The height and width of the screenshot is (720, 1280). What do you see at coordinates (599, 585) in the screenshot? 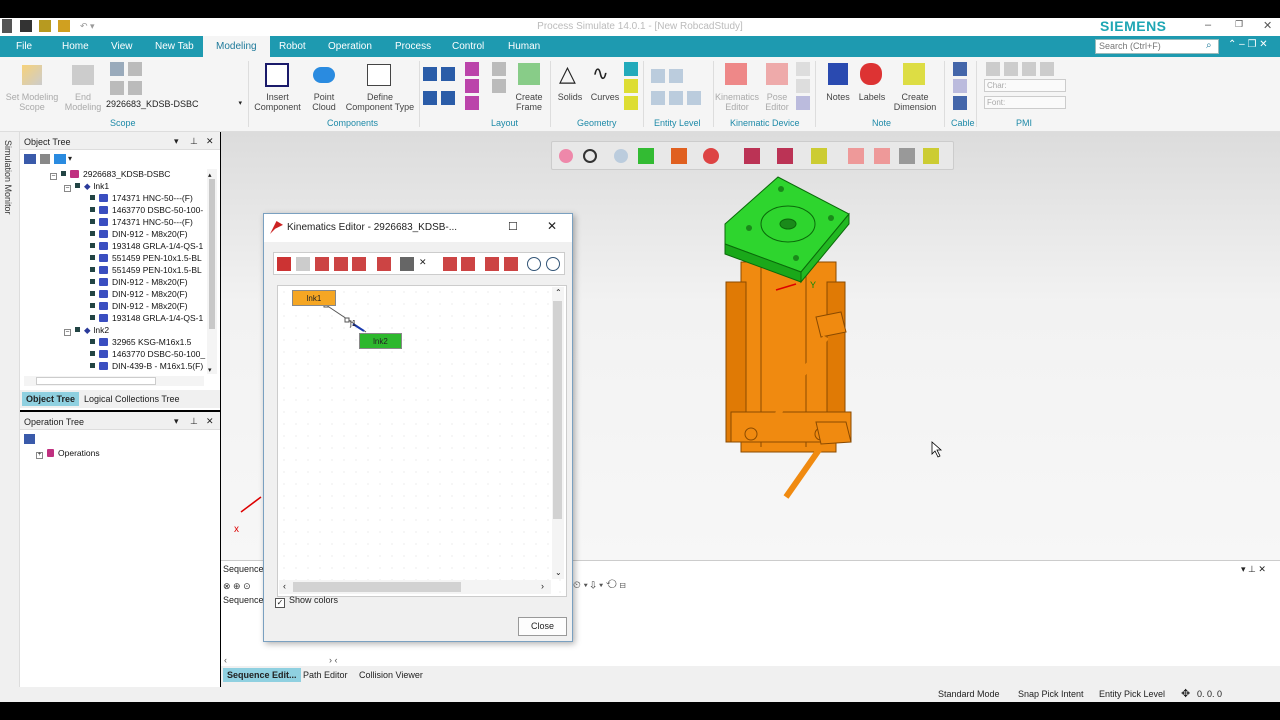
I see `sequence-controls-icon: ⏲ ▾ ⇩ ▾ ⟲ ⊟` at bounding box center [599, 585].